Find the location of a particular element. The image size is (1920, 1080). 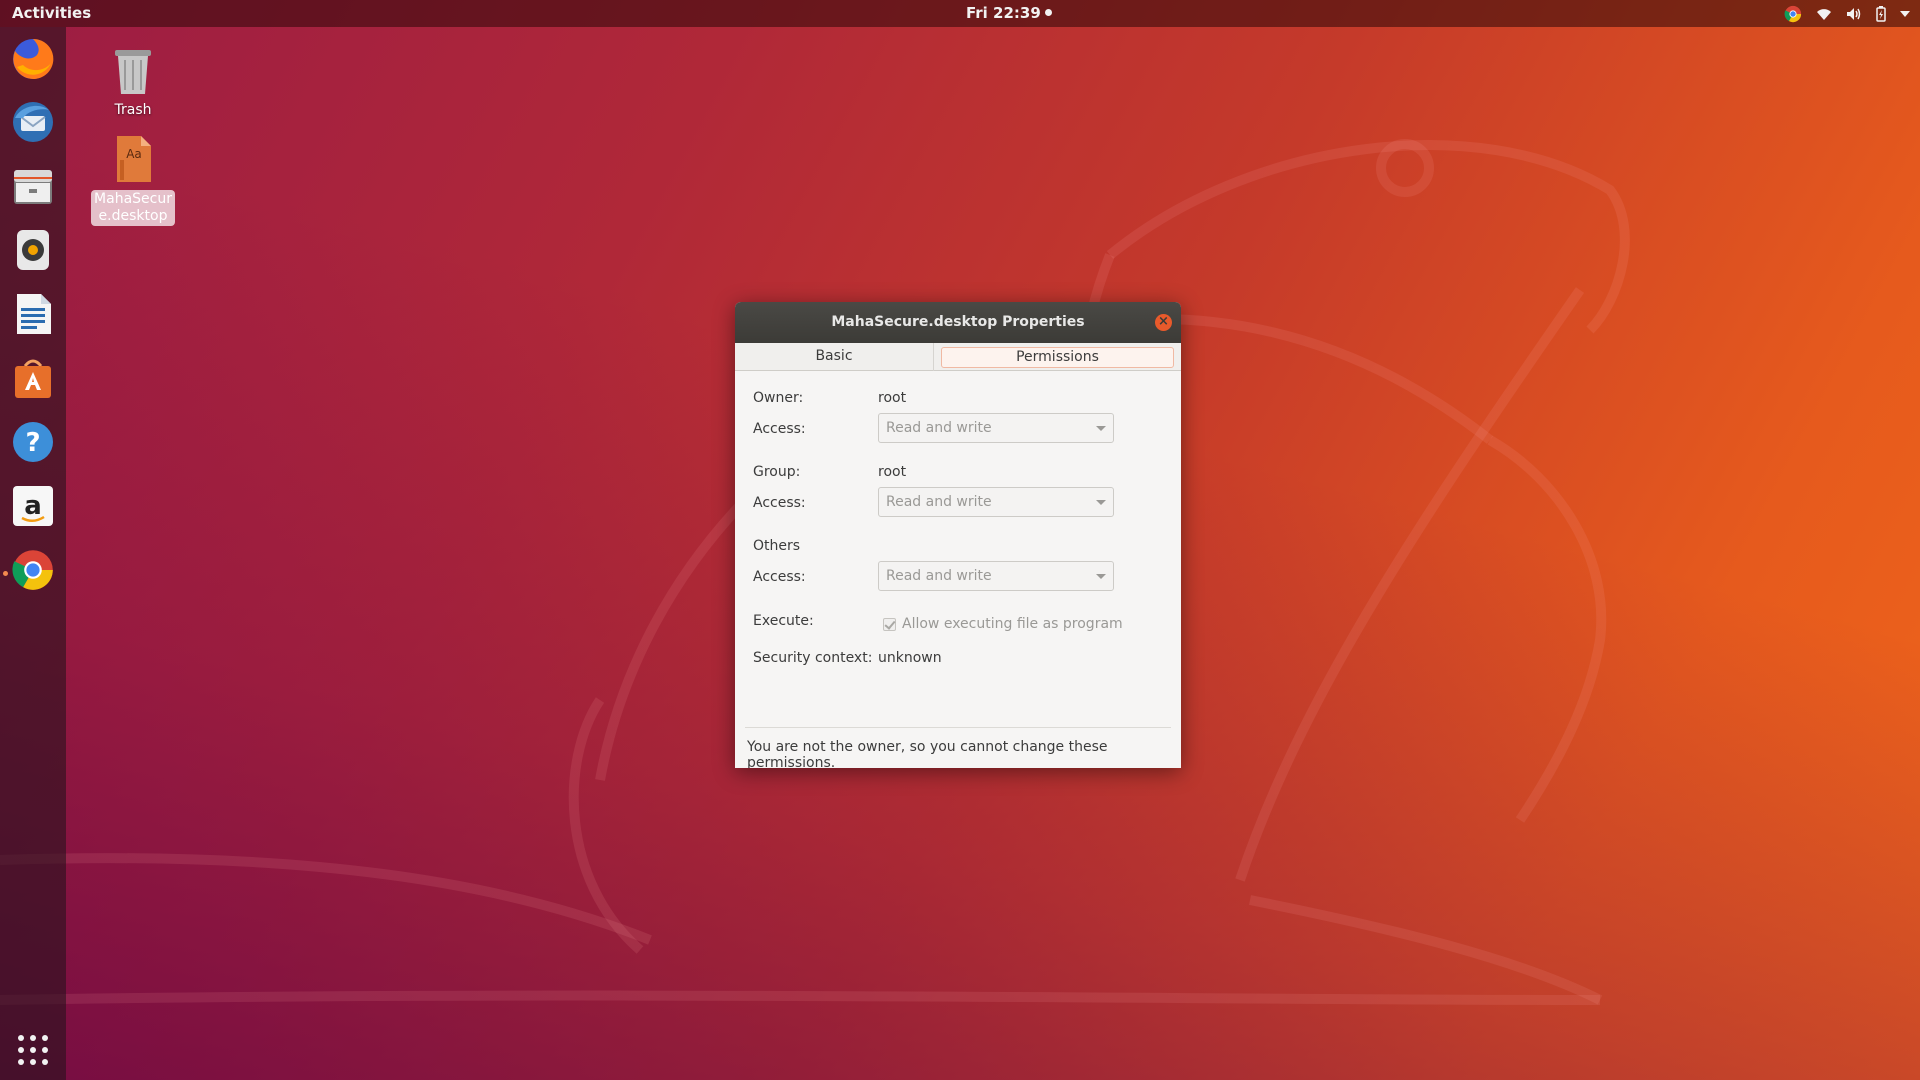

desktop-file-mahasecure: Aa MahaSecure.desktop is located at coordinates (133, 180).